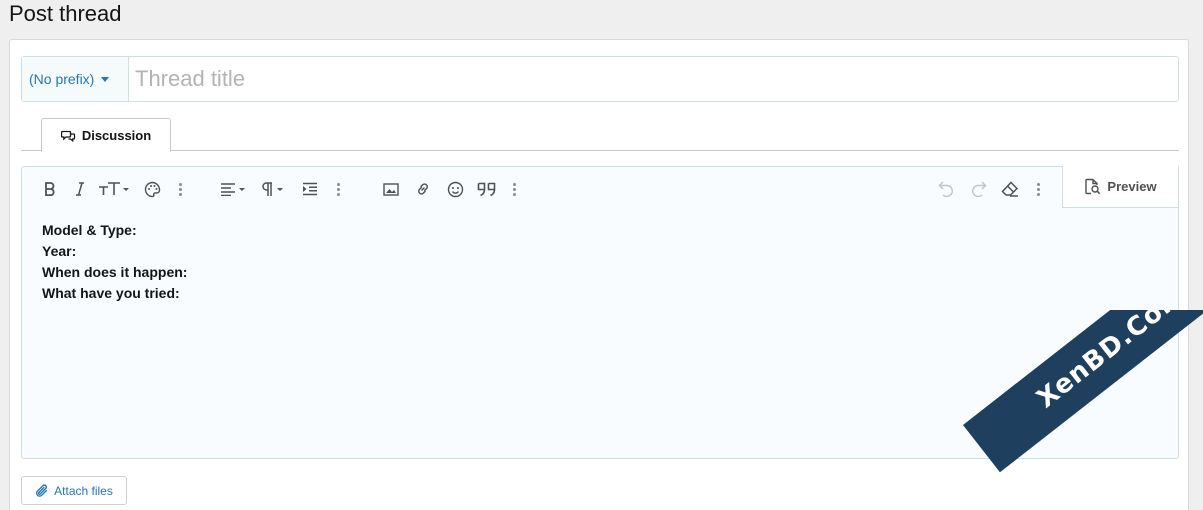 This screenshot has height=510, width=1203. I want to click on image-icon, so click(391, 189).